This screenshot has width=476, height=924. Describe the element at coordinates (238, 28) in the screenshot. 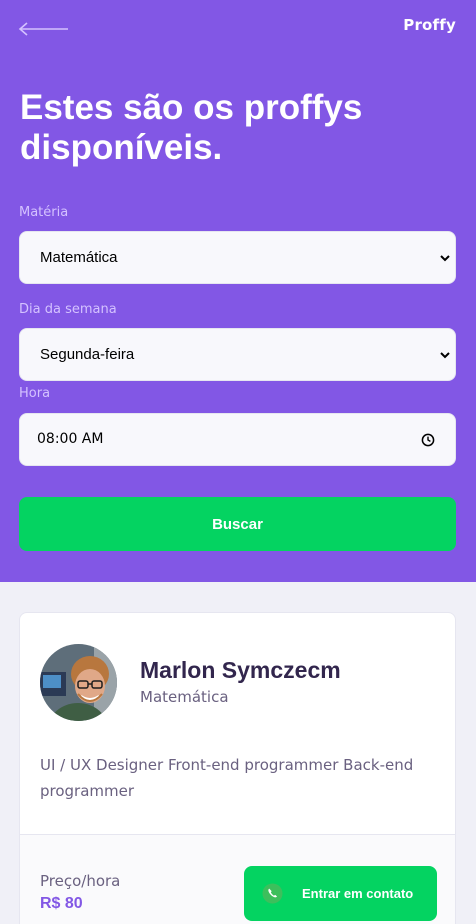

I see `top-bar: Proffy` at that location.